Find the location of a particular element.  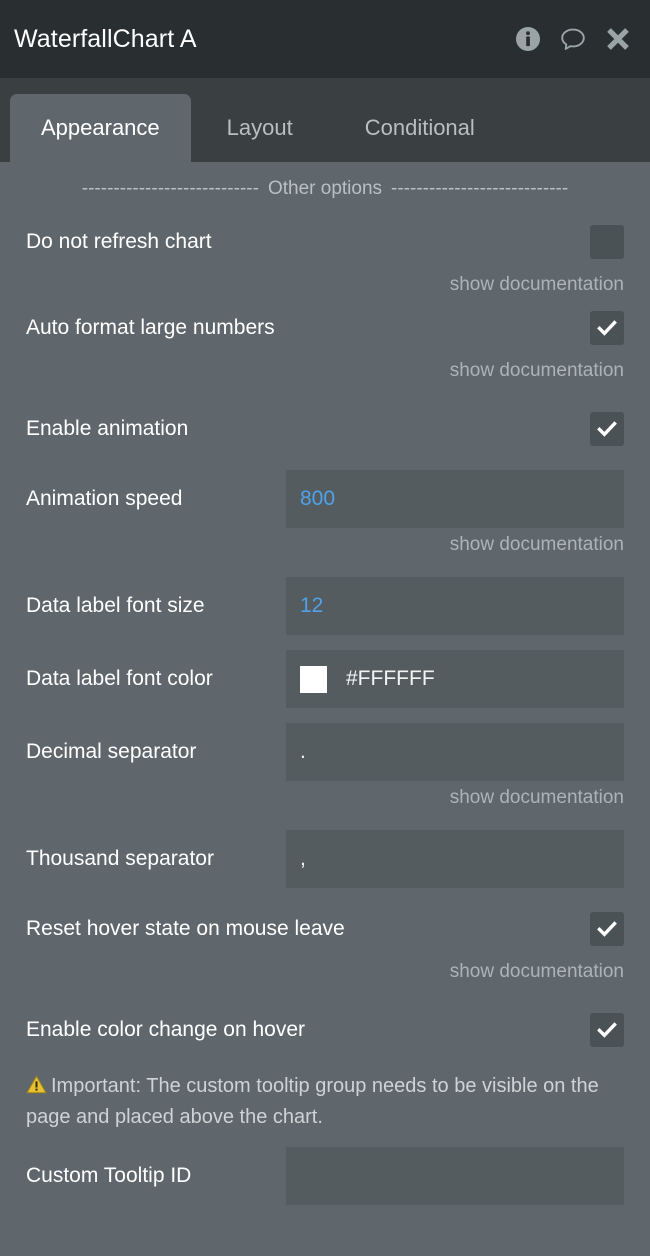

title-bar-actions is located at coordinates (573, 39).